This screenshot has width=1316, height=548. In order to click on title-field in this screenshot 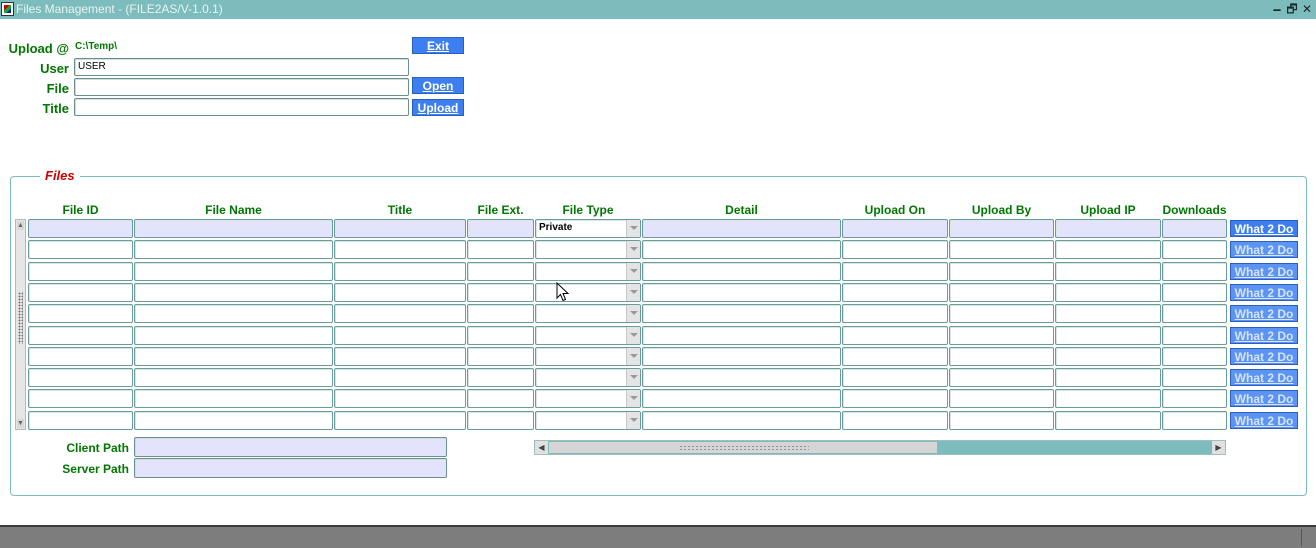, I will do `click(241, 107)`.